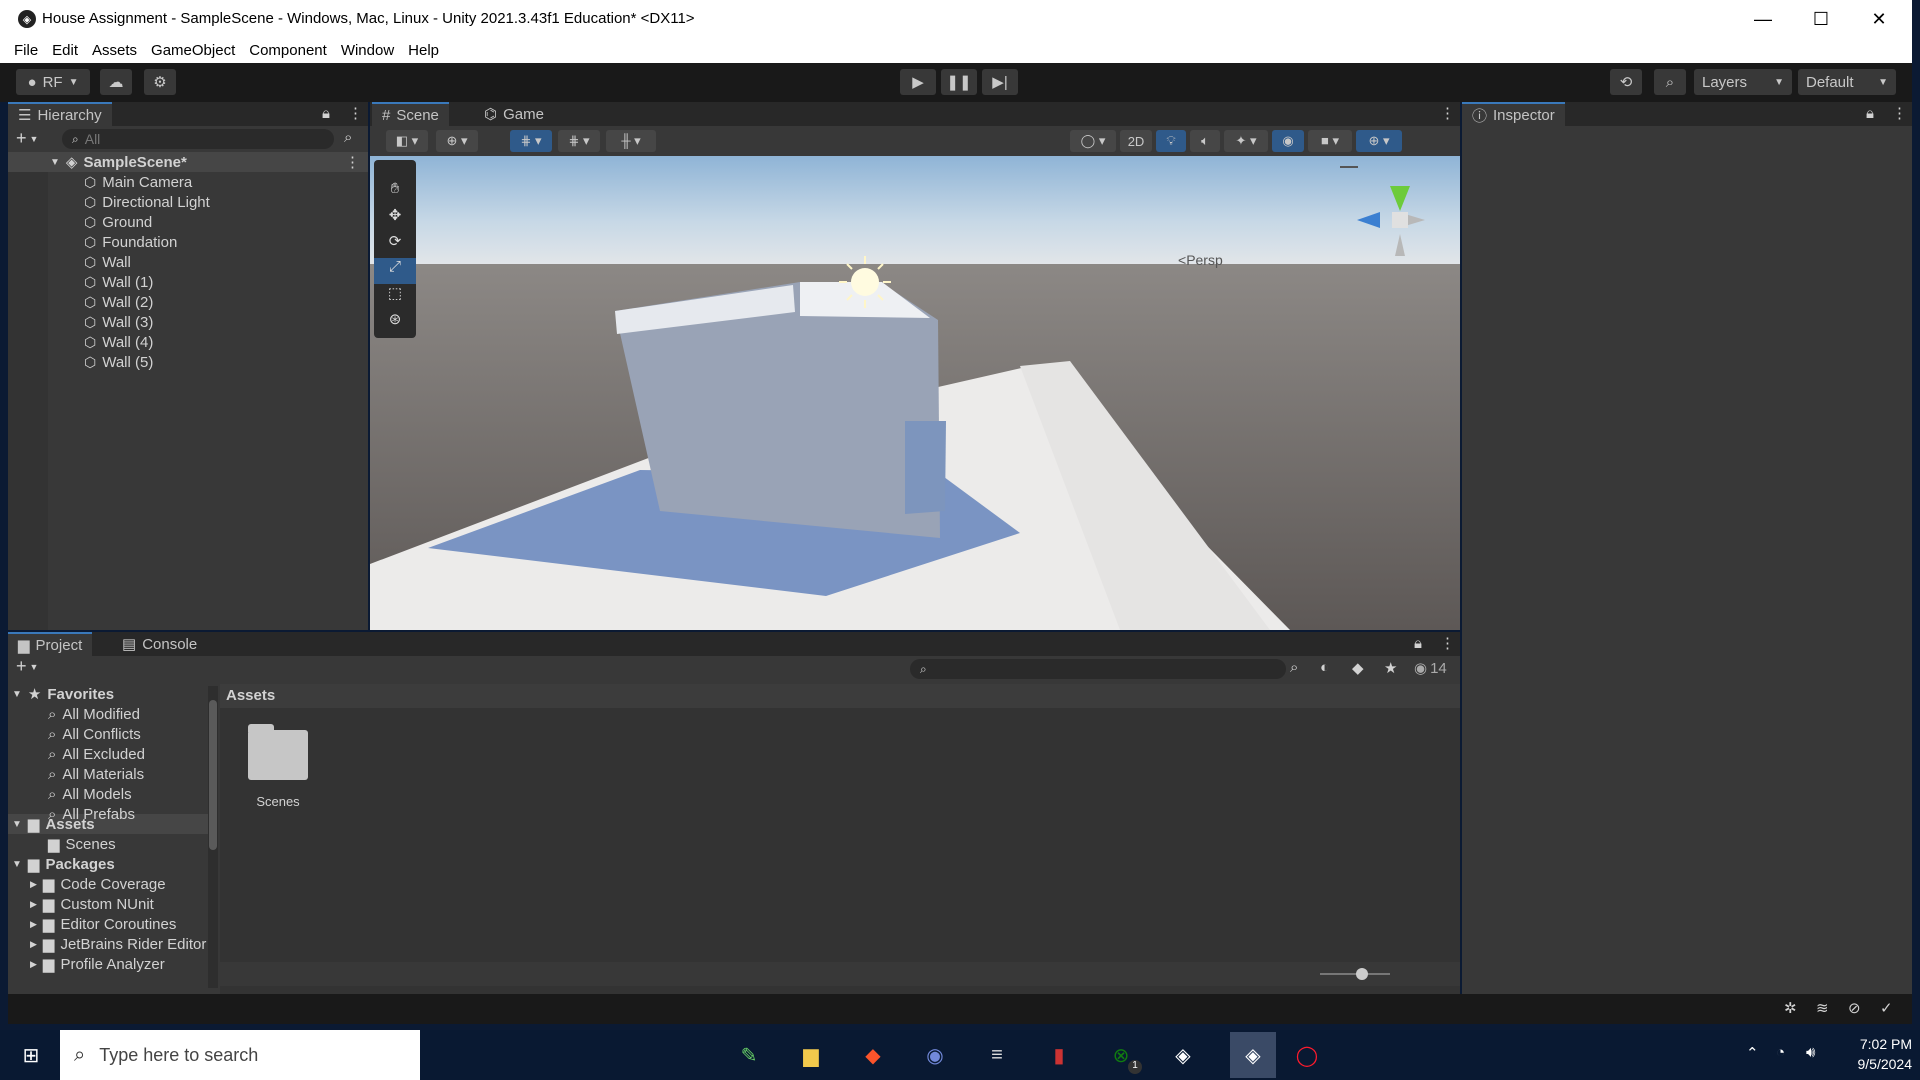  Describe the element at coordinates (1136, 141) in the screenshot. I see `toggle-2d-button: 2D` at that location.